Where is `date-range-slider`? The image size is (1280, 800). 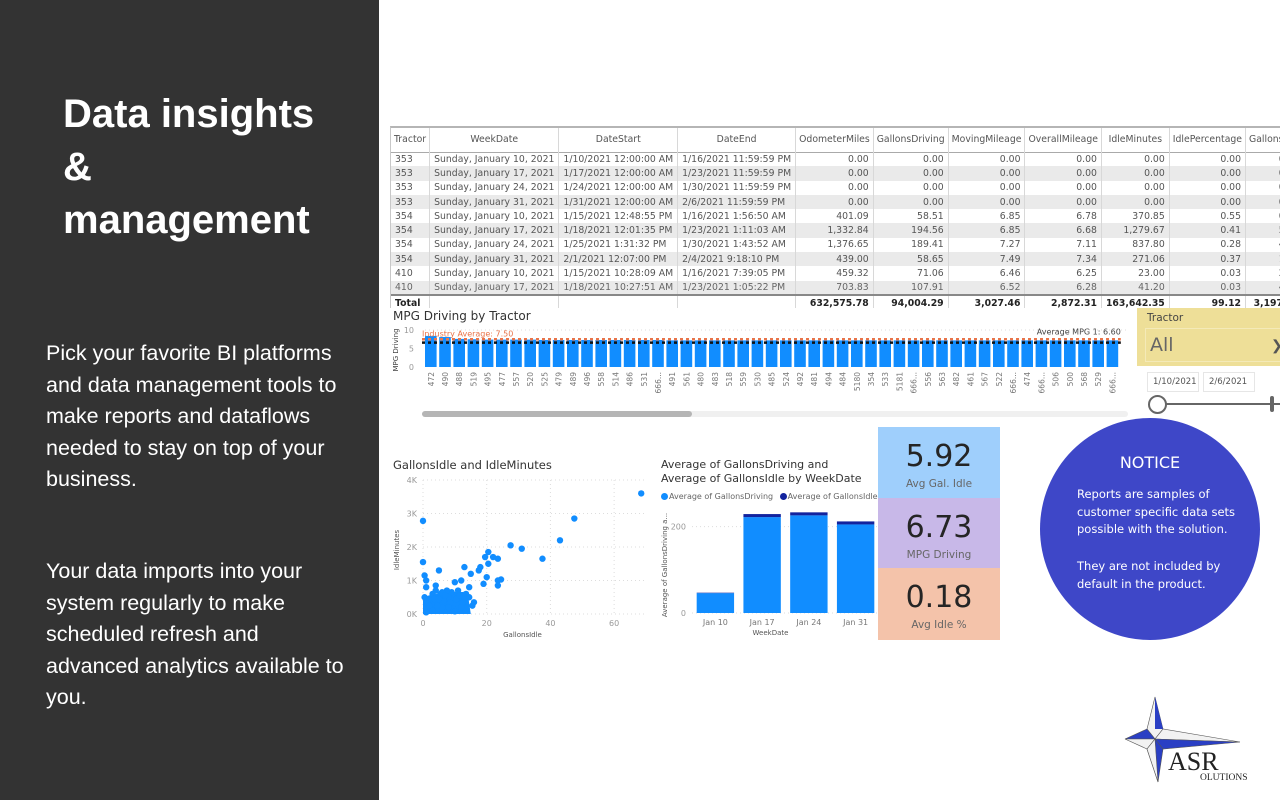 date-range-slider is located at coordinates (1222, 404).